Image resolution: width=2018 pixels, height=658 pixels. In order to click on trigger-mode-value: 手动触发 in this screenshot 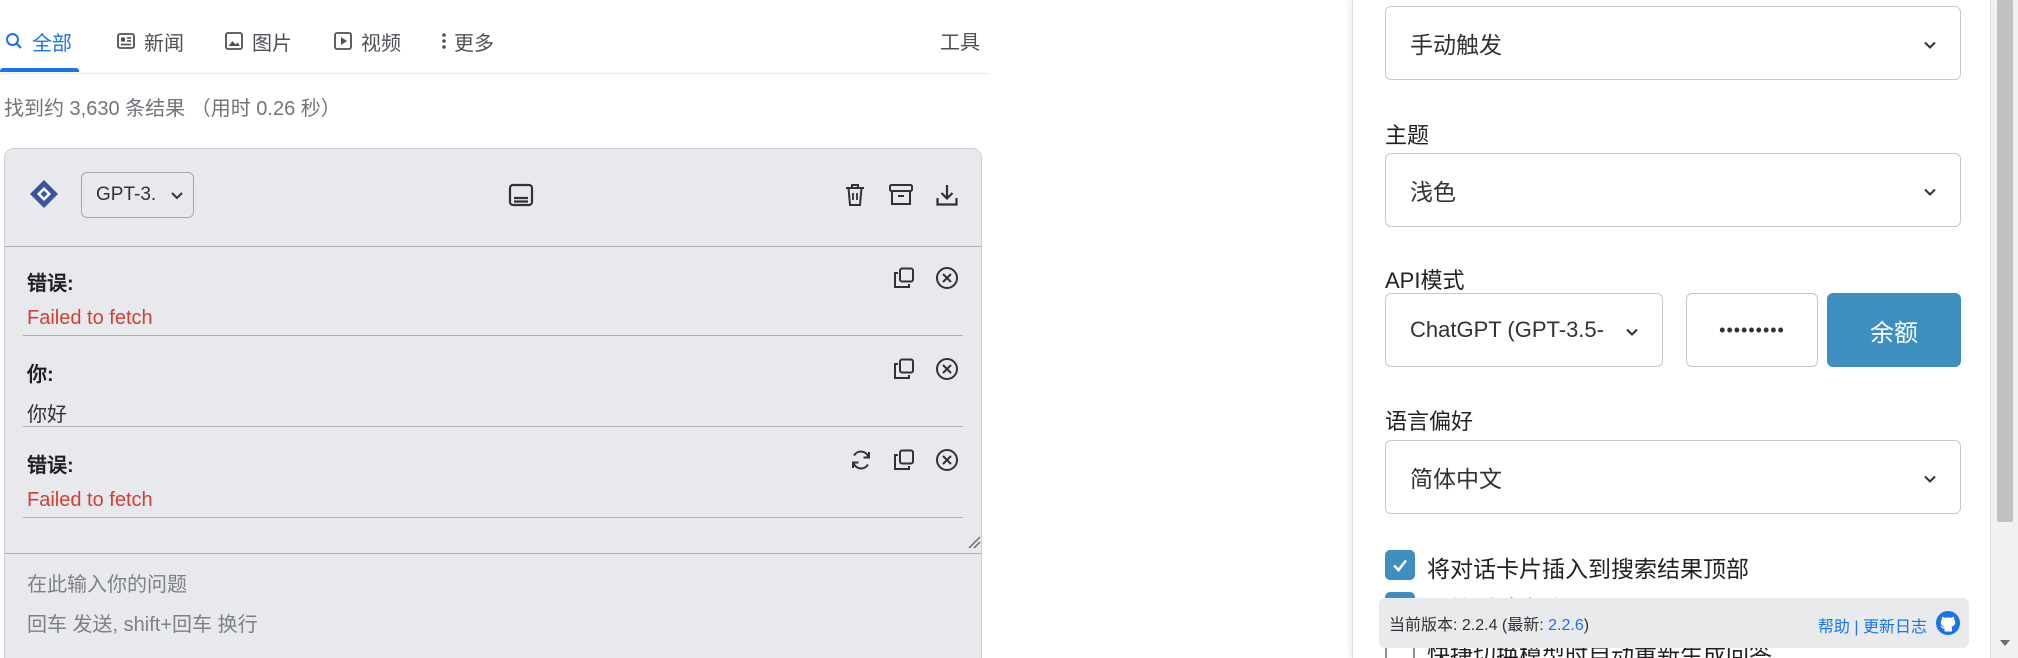, I will do `click(1456, 45)`.